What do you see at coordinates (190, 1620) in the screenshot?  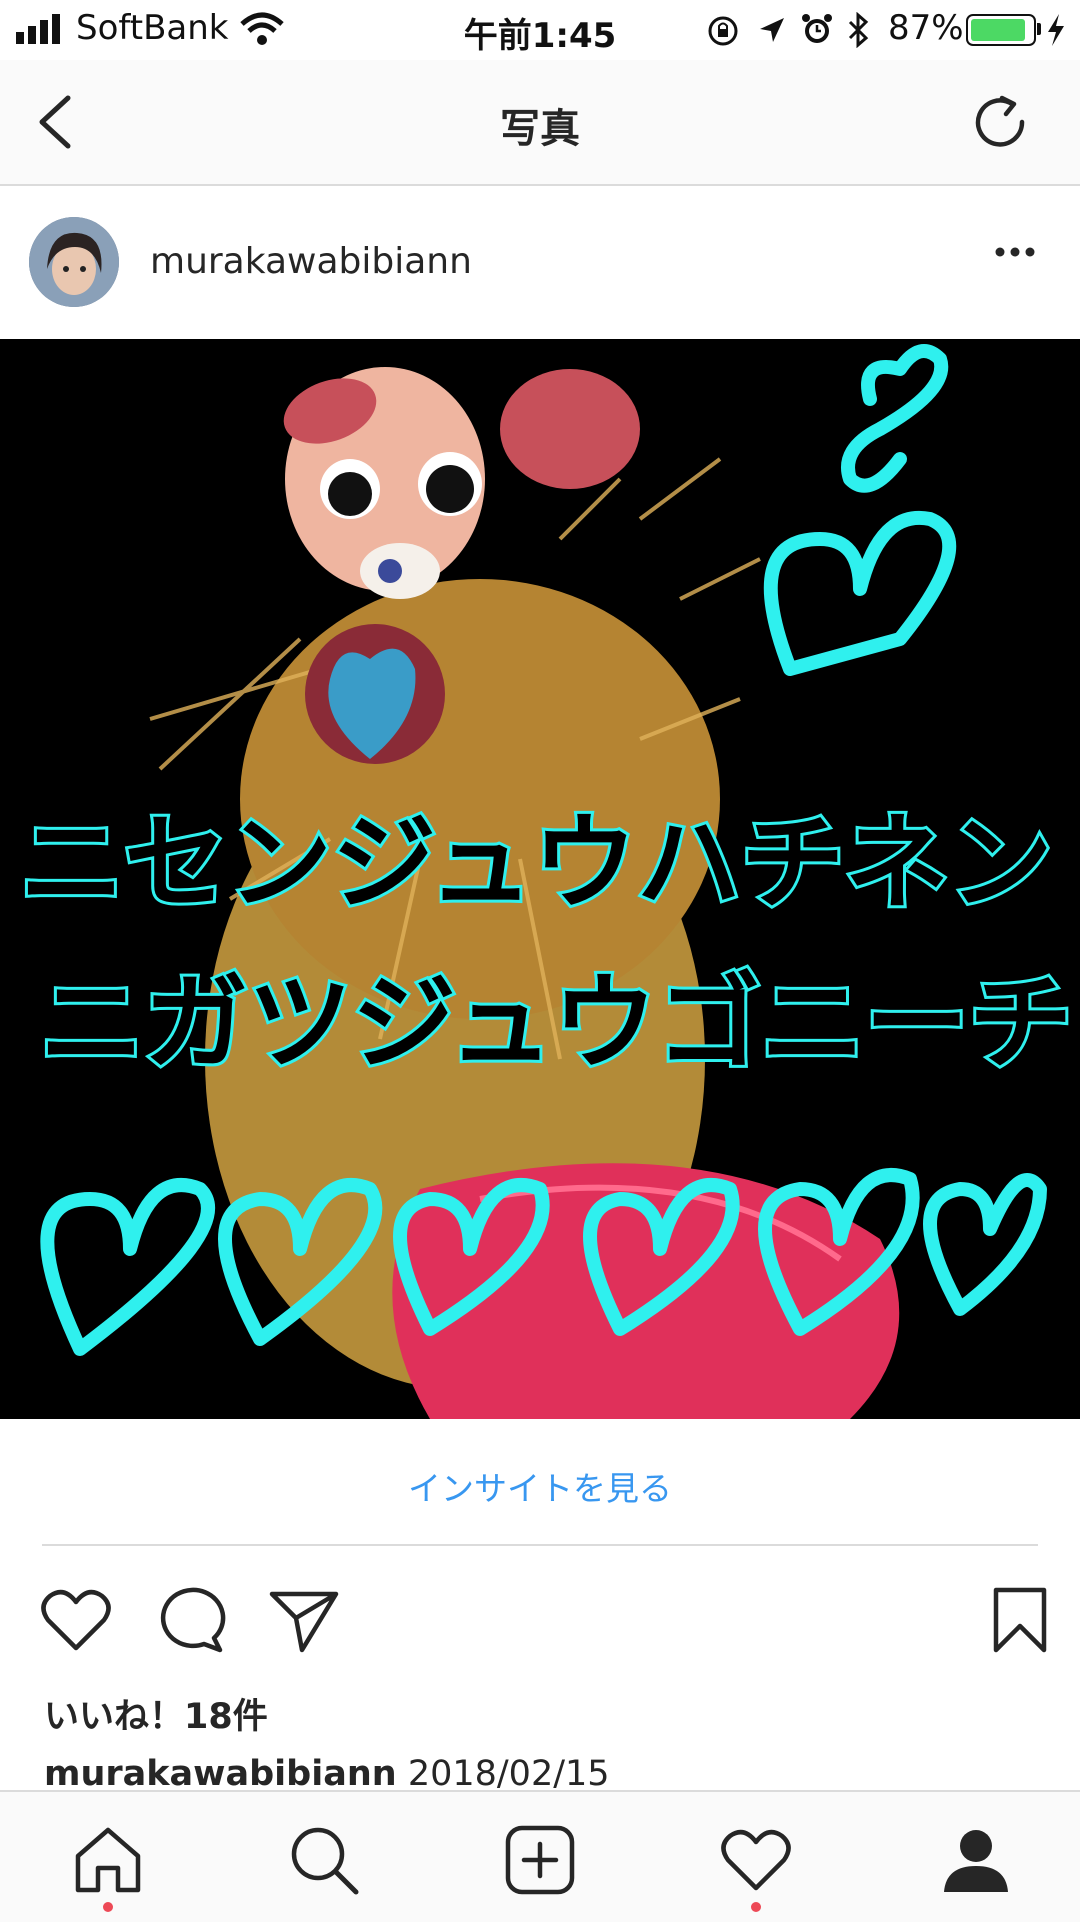 I see `comment-icon` at bounding box center [190, 1620].